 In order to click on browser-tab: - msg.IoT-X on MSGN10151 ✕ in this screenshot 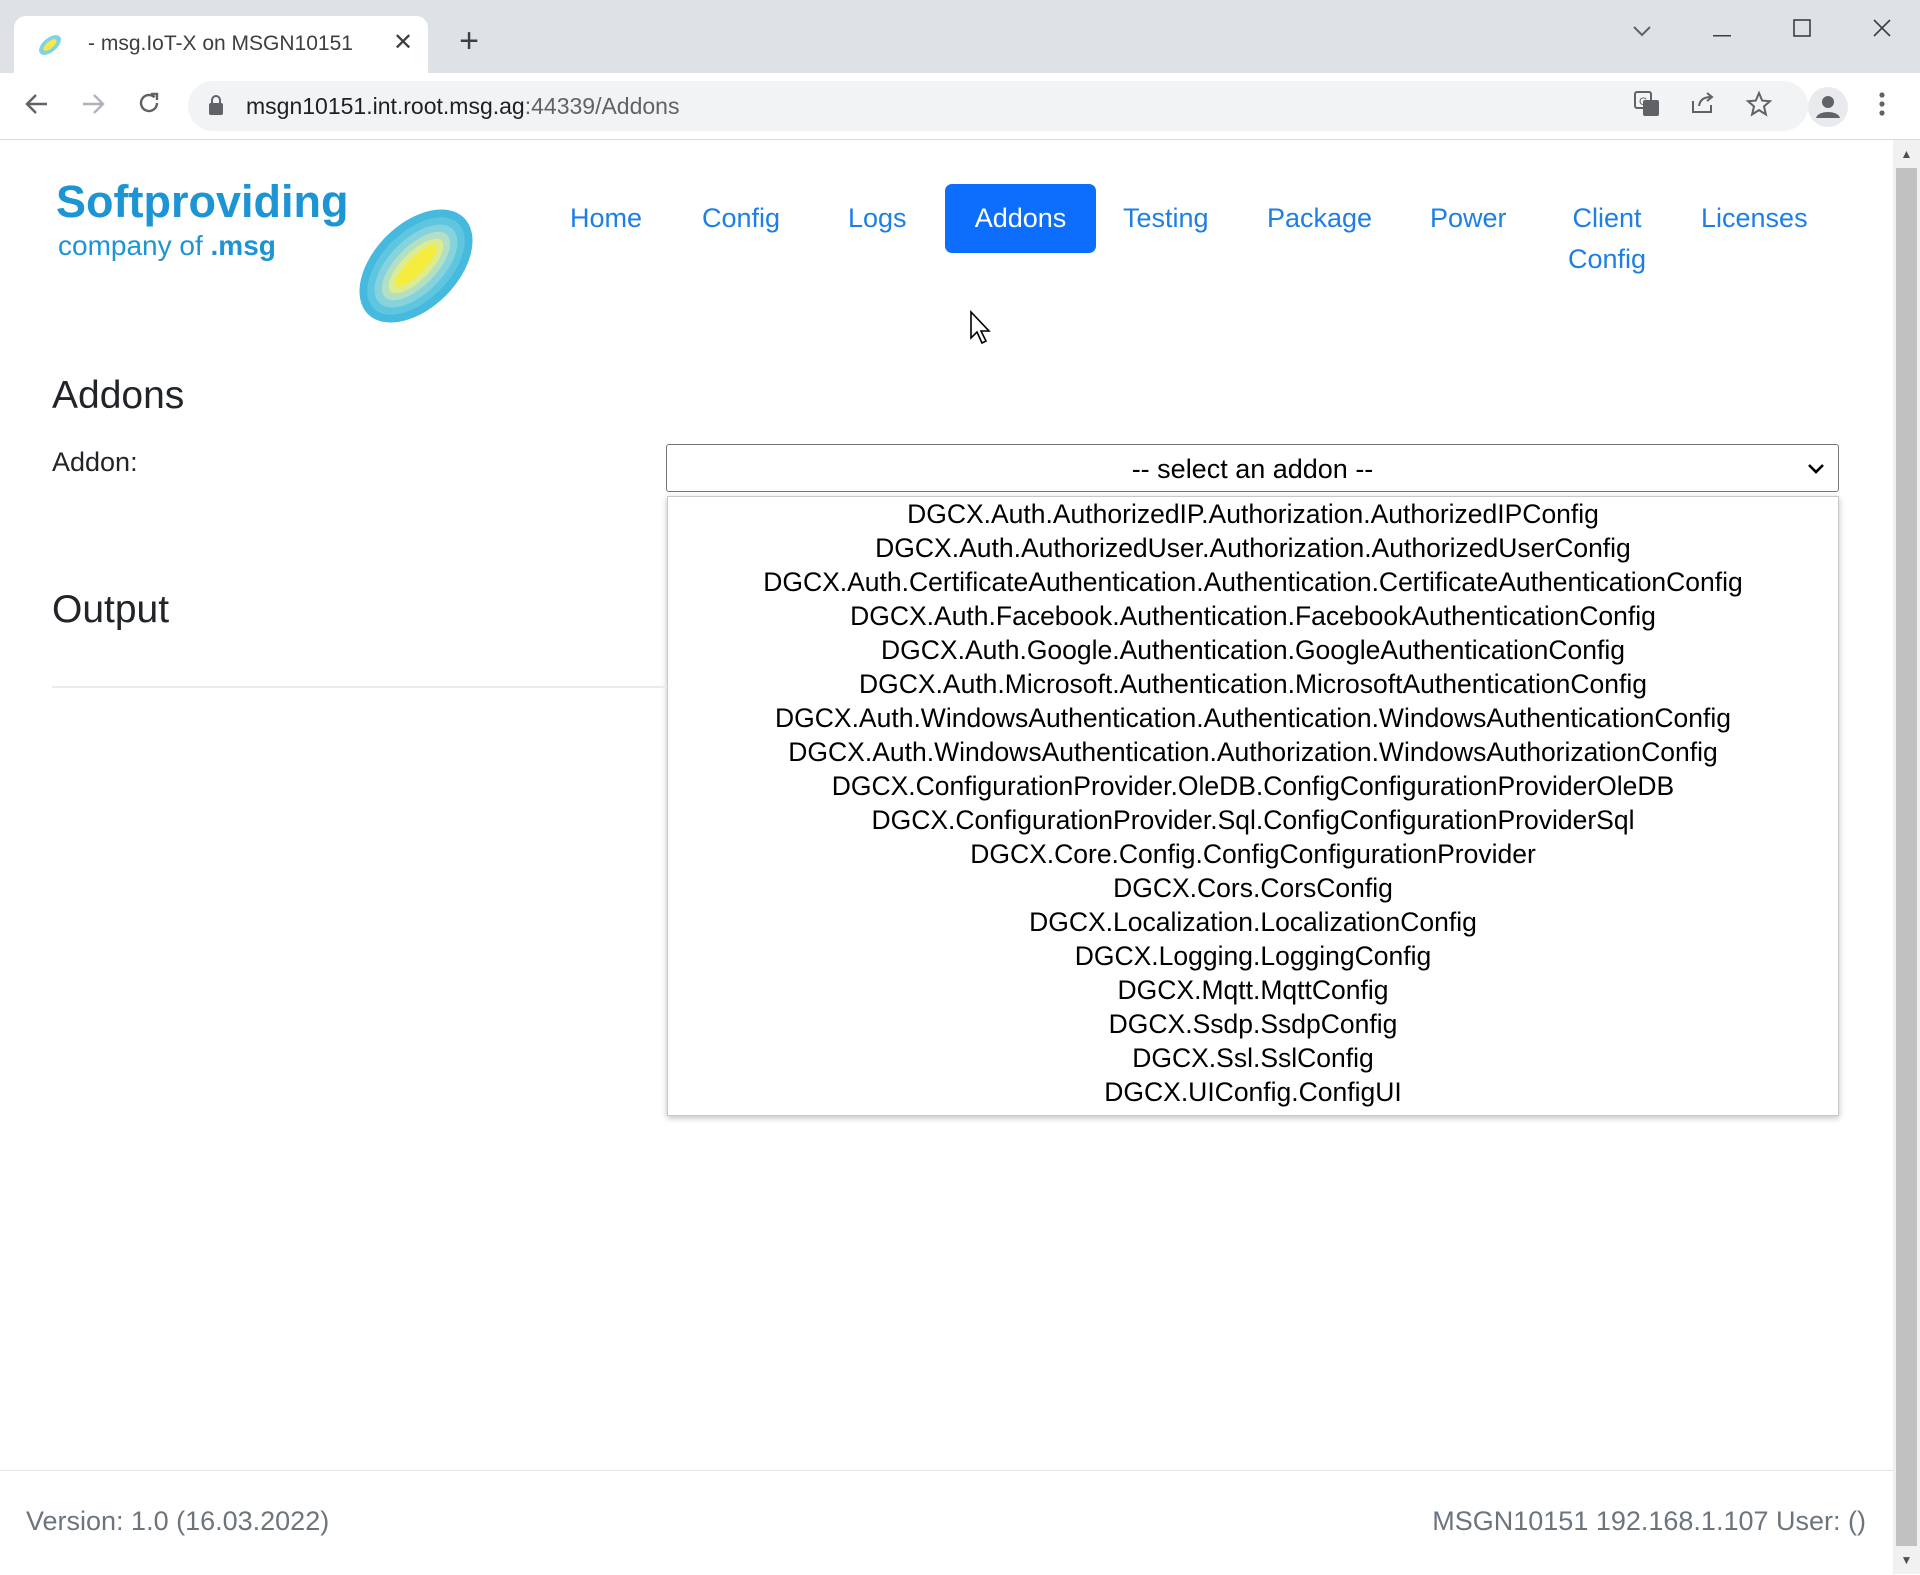, I will do `click(221, 44)`.